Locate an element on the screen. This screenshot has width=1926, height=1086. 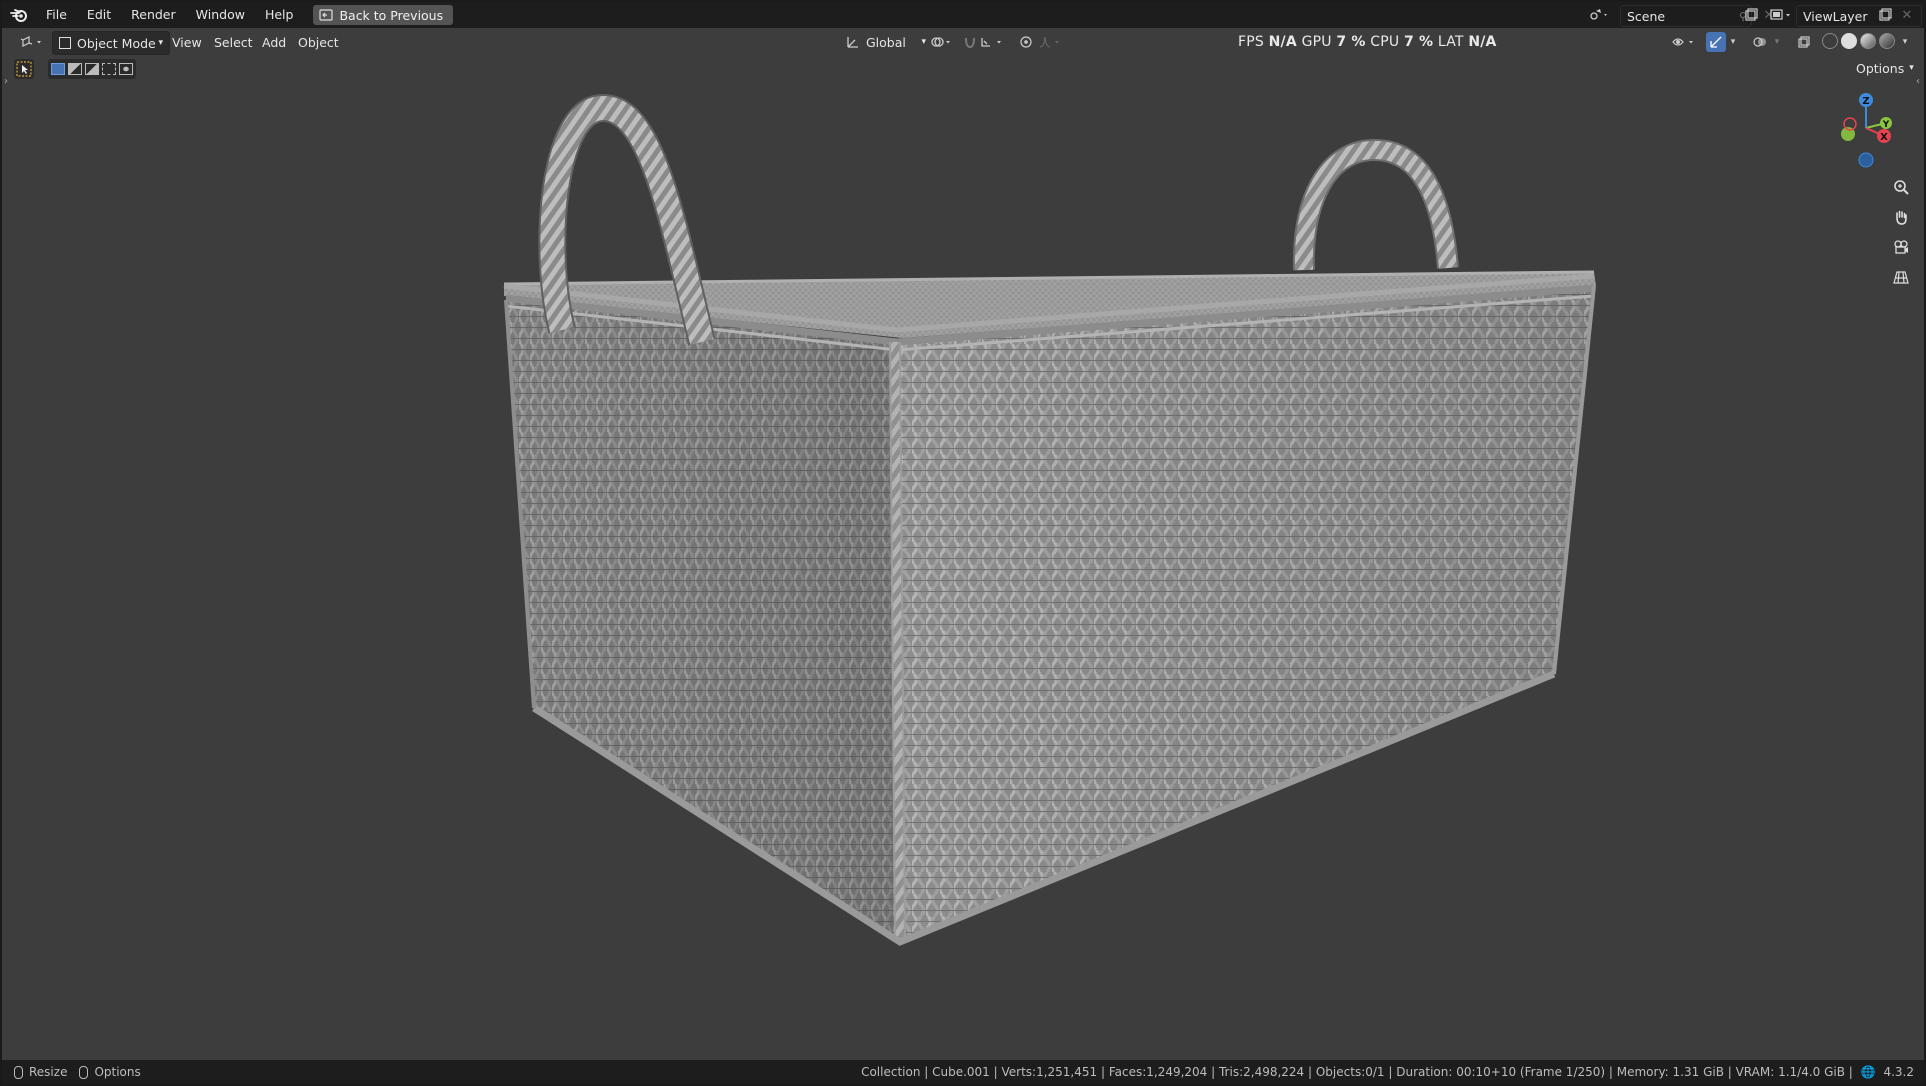
menu-render: Render is located at coordinates (153, 15).